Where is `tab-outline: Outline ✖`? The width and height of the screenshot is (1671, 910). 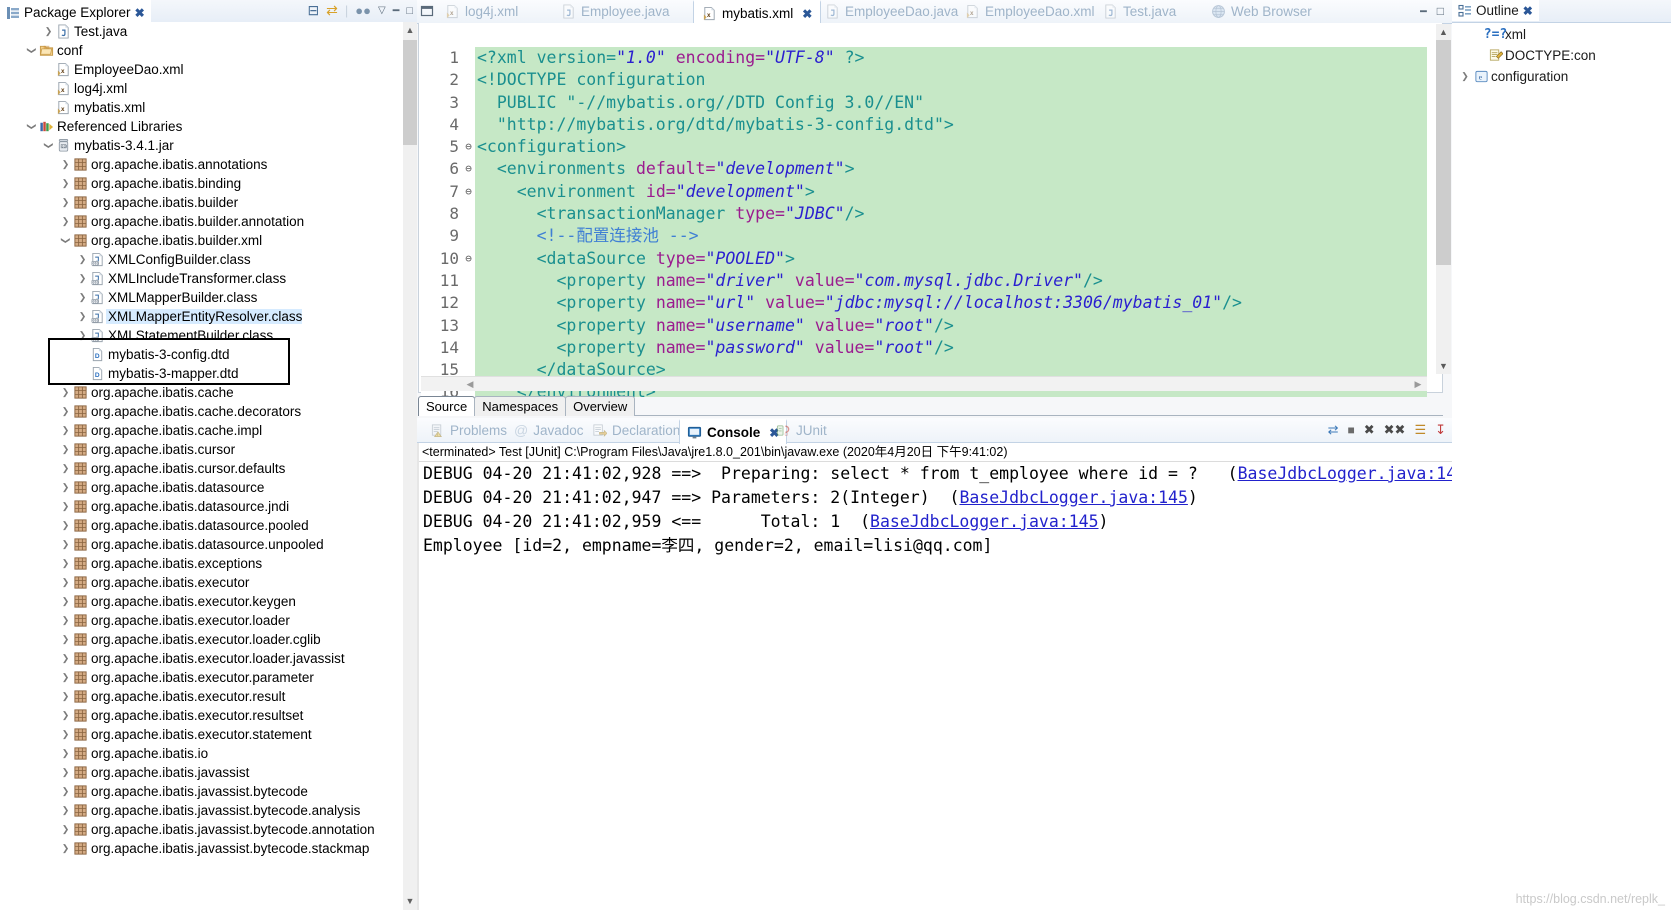
tab-outline: Outline ✖ is located at coordinates (1495, 10).